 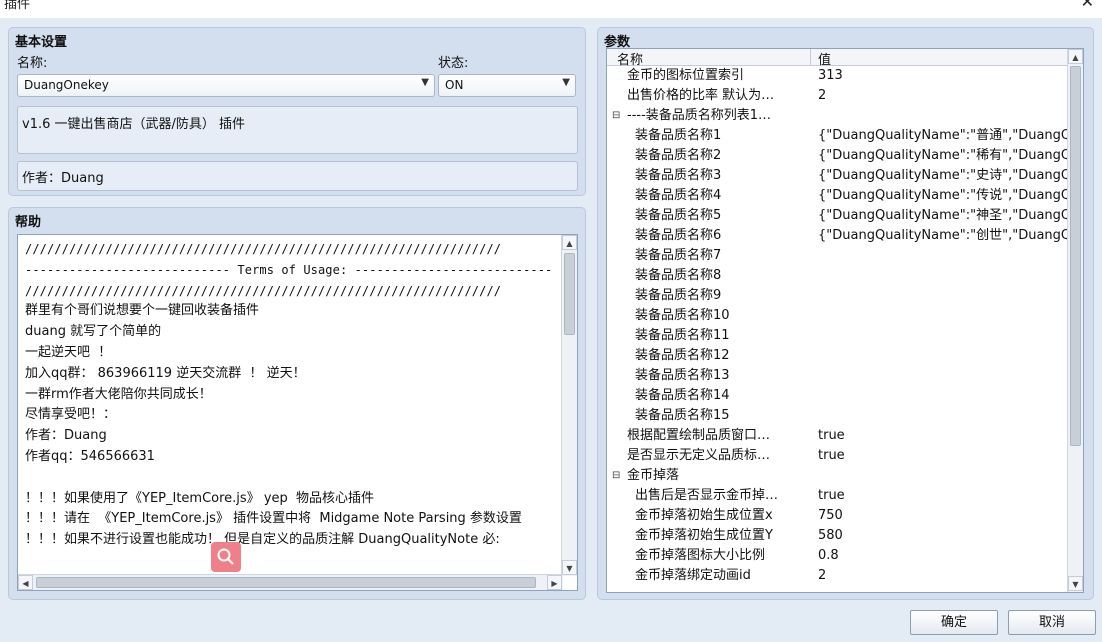 I want to click on cancel-button: 取消, so click(x=1052, y=622).